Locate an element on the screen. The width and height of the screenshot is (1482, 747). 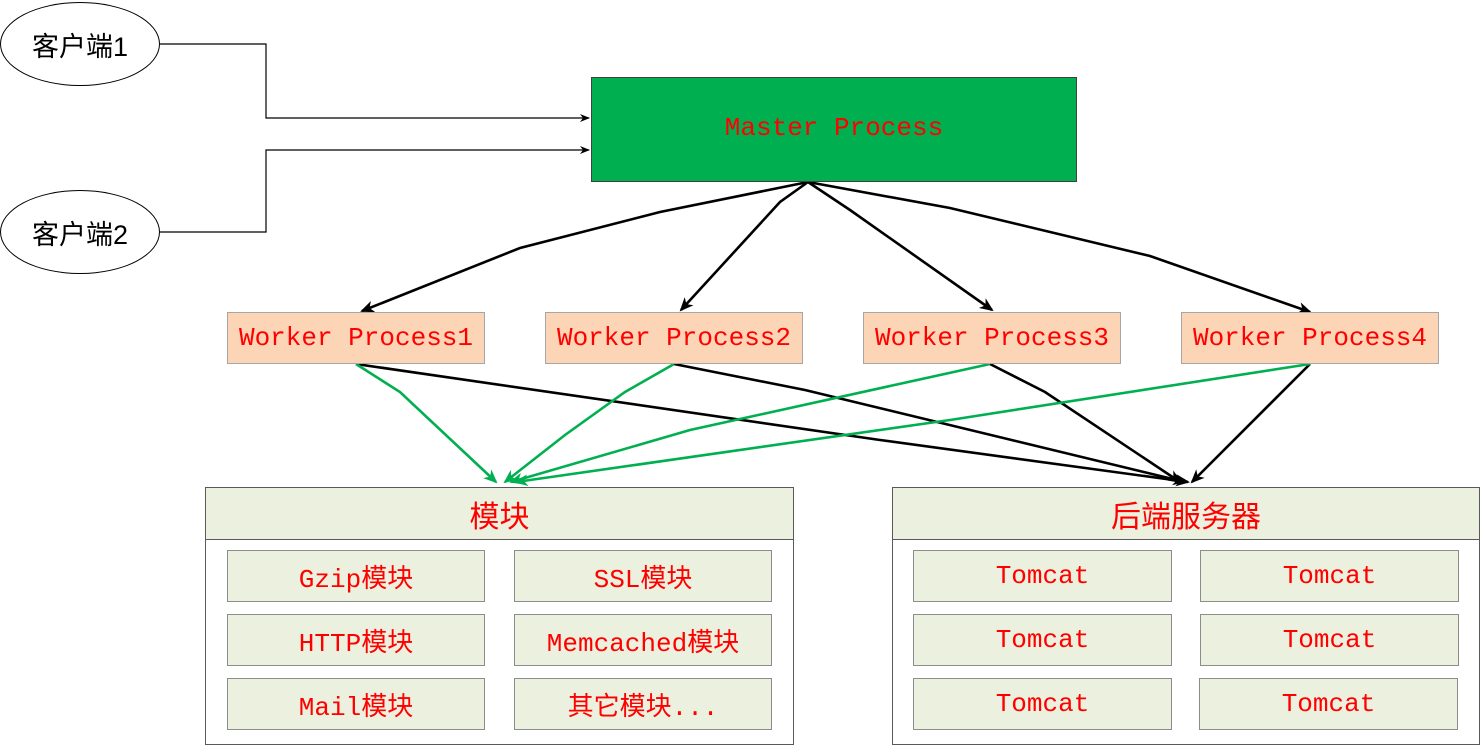
worker-process-4-label: Worker Process4 is located at coordinates (1310, 338).